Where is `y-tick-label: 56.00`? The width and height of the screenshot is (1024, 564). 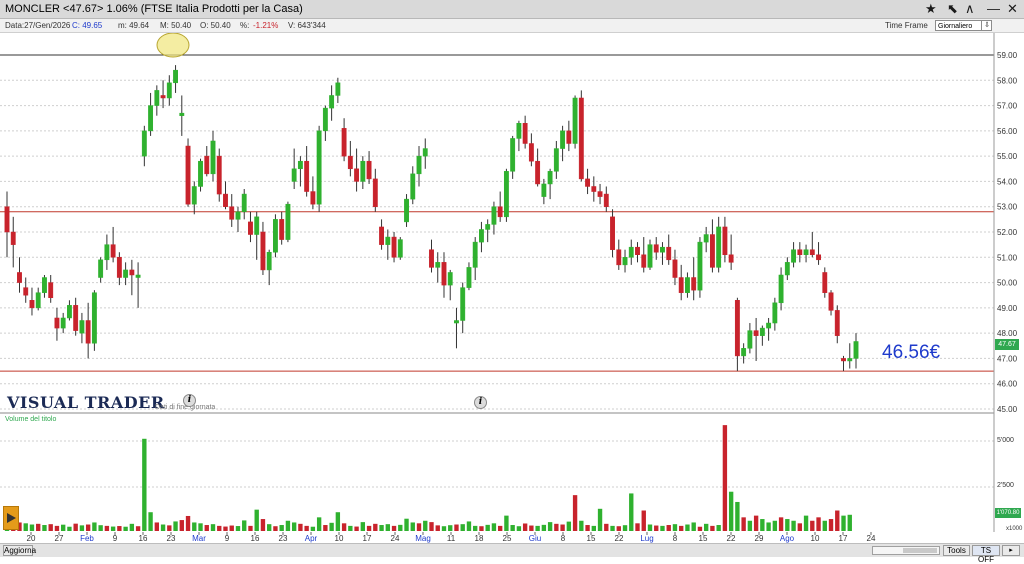 y-tick-label: 56.00 is located at coordinates (1007, 131).